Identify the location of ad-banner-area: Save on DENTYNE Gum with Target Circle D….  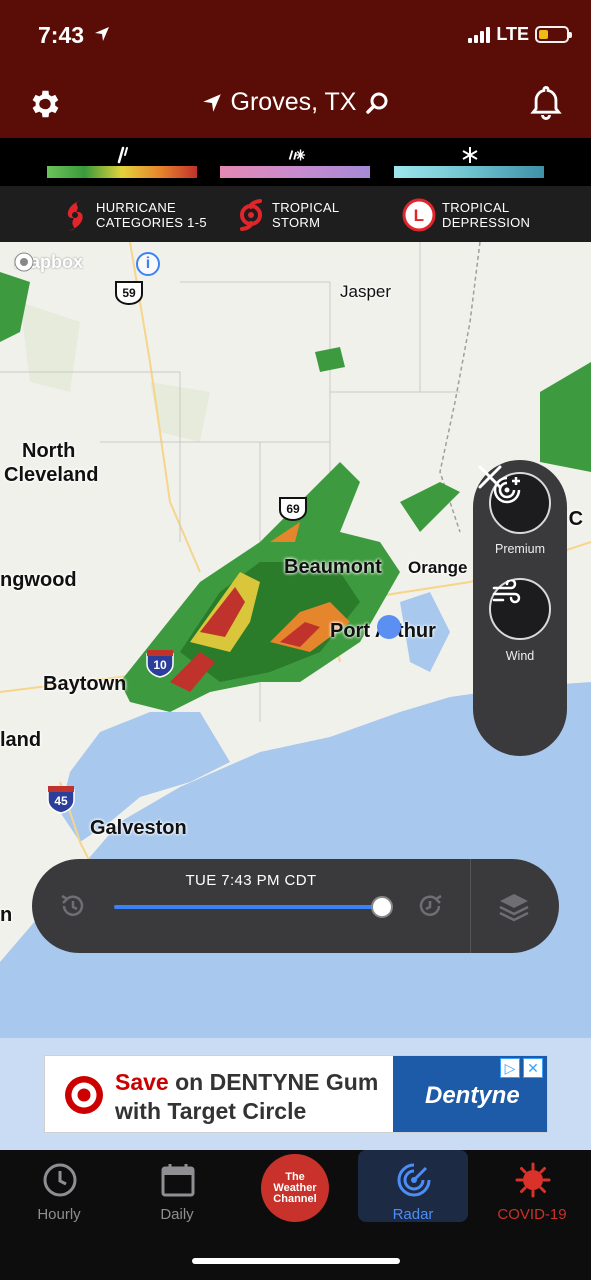
(295, 1094).